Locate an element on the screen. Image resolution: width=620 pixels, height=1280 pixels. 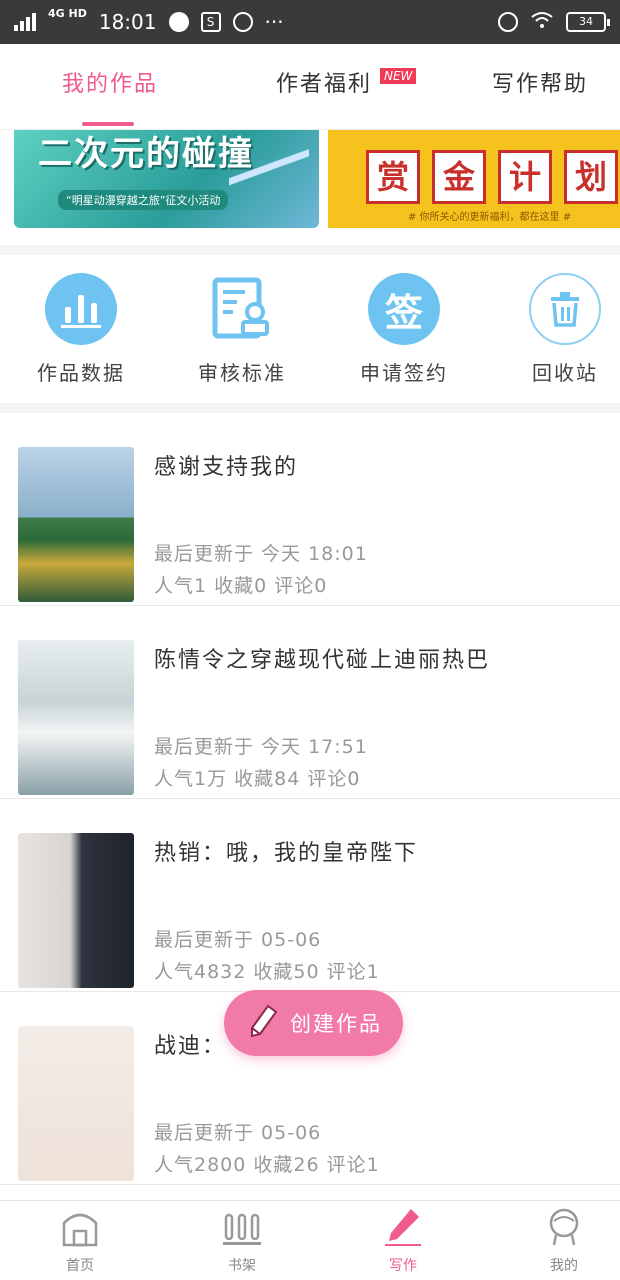
nav-label: 首页 is located at coordinates (80, 1266).